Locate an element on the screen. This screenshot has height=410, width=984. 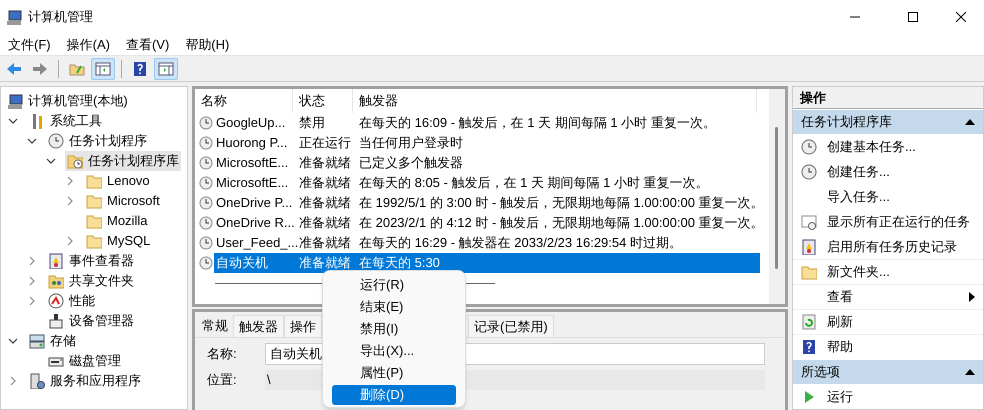
tree-item: 性能 is located at coordinates (71, 301).